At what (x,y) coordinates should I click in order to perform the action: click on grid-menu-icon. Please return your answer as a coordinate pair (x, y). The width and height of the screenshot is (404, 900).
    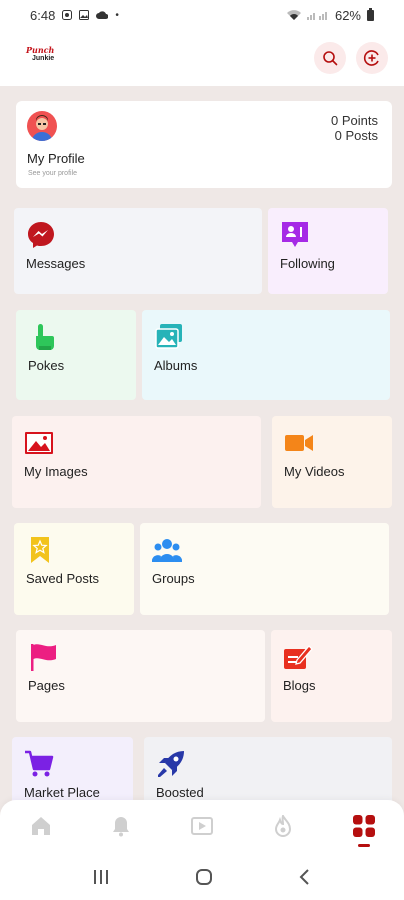
    Looking at the image, I should click on (364, 826).